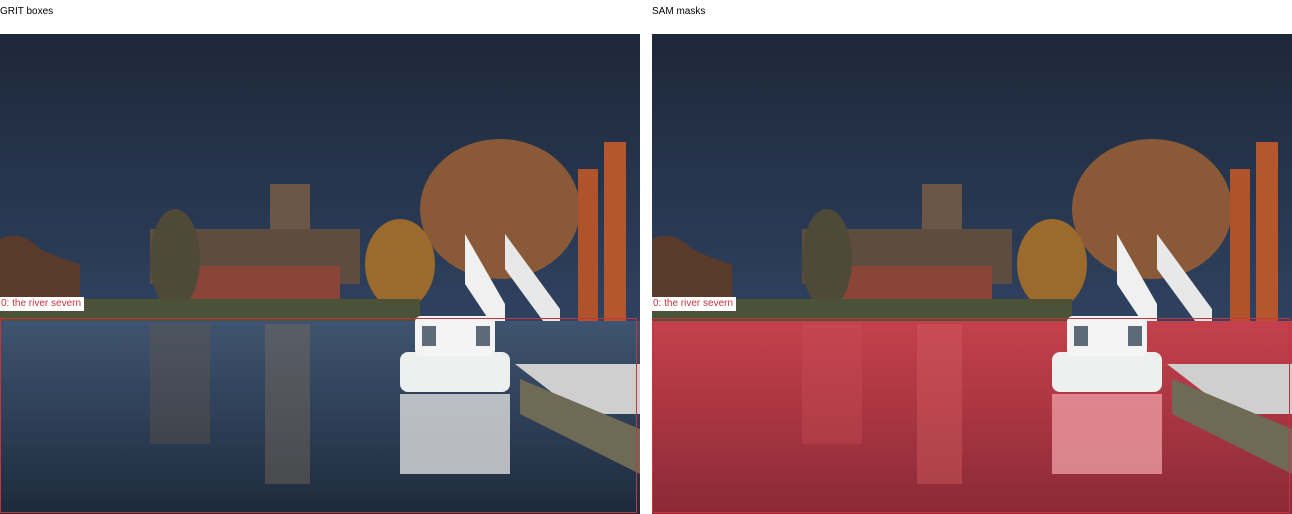 The width and height of the screenshot is (1292, 514). I want to click on panel-title-grit: GRIT boxes, so click(27, 11).